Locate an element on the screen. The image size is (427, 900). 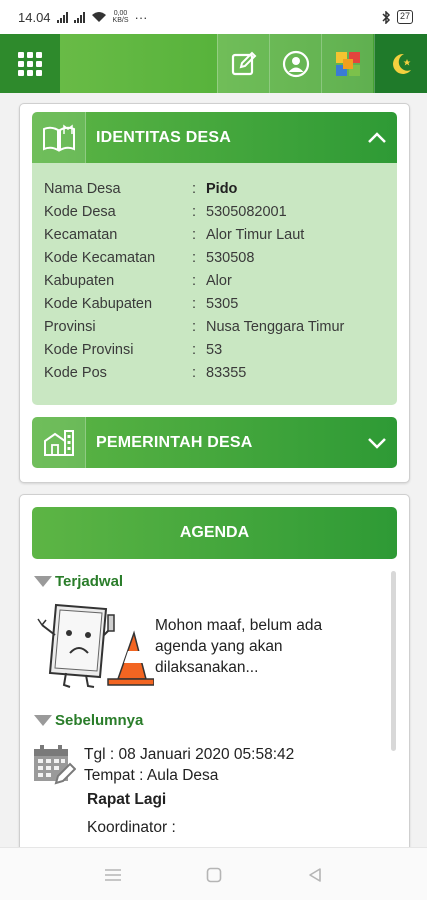
tiles-button is located at coordinates (347, 63).